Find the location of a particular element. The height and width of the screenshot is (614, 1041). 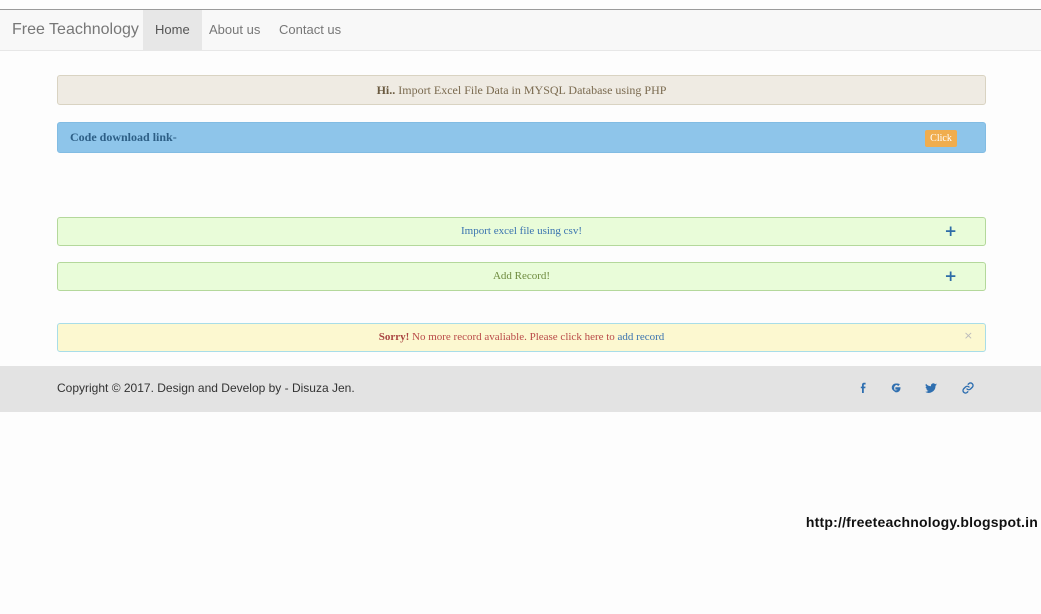

add-record-link: add record is located at coordinates (641, 337).